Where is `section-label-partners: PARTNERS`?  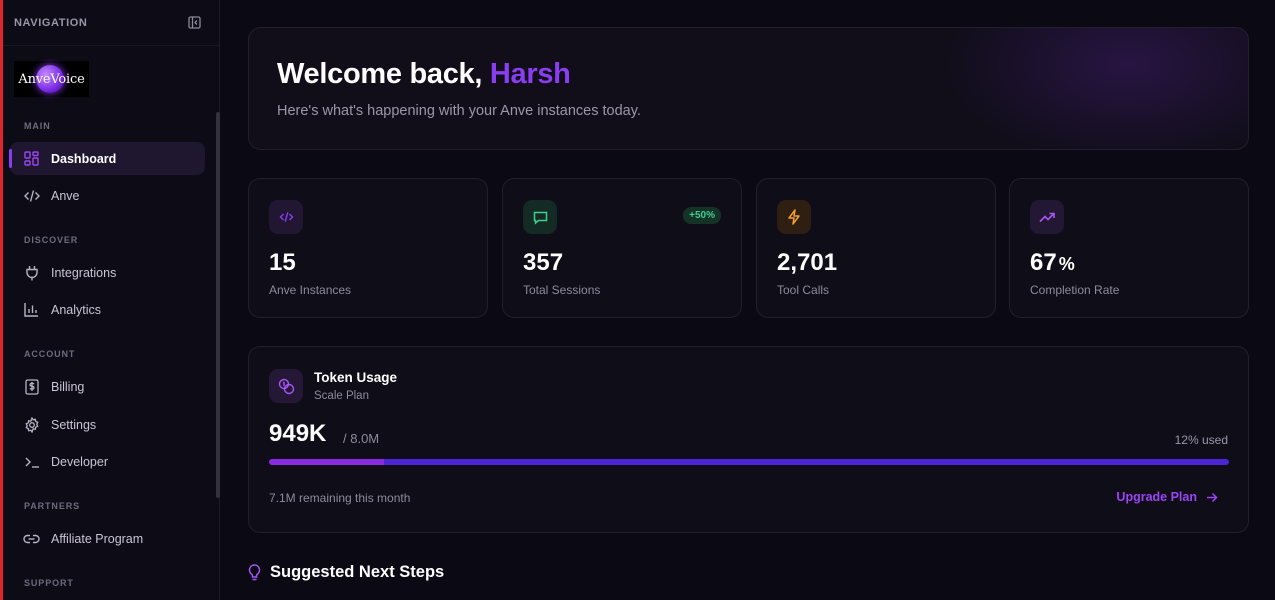
section-label-partners: PARTNERS is located at coordinates (52, 506).